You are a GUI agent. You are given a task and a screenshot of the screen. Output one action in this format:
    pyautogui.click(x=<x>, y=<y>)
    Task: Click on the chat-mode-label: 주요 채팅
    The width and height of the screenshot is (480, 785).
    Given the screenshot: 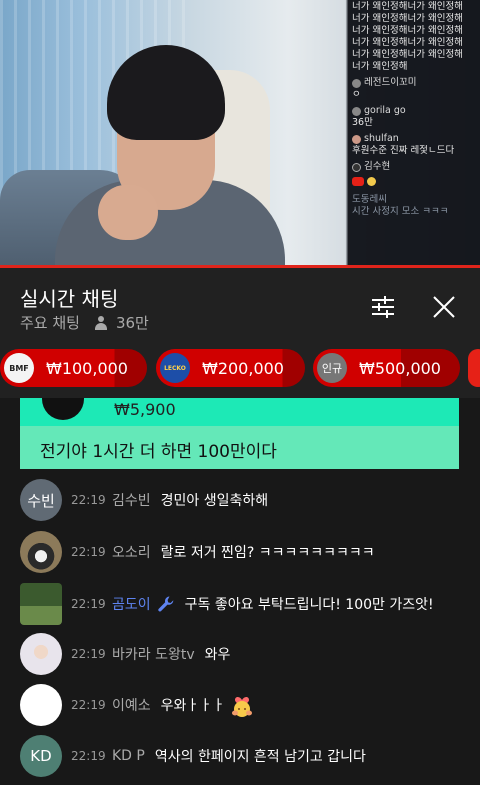 What is the action you would take?
    pyautogui.click(x=50, y=322)
    